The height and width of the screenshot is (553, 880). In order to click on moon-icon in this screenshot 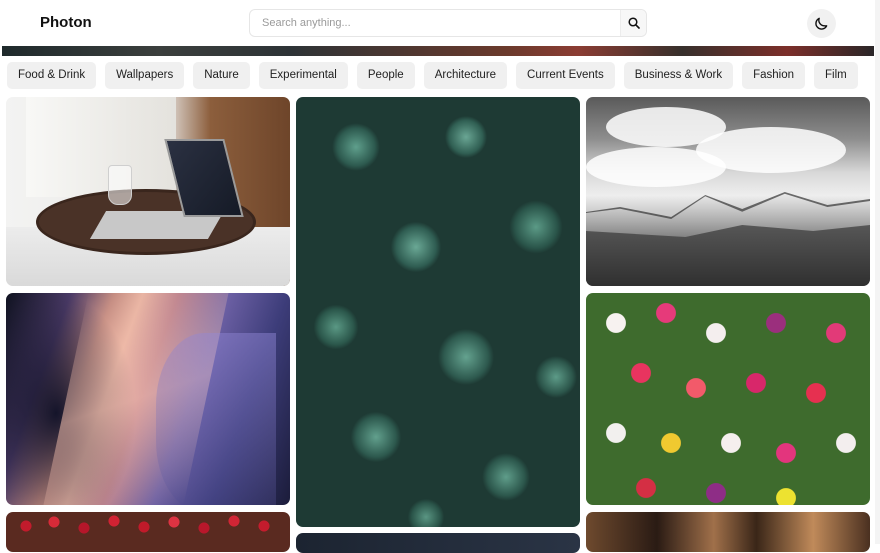, I will do `click(821, 23)`.